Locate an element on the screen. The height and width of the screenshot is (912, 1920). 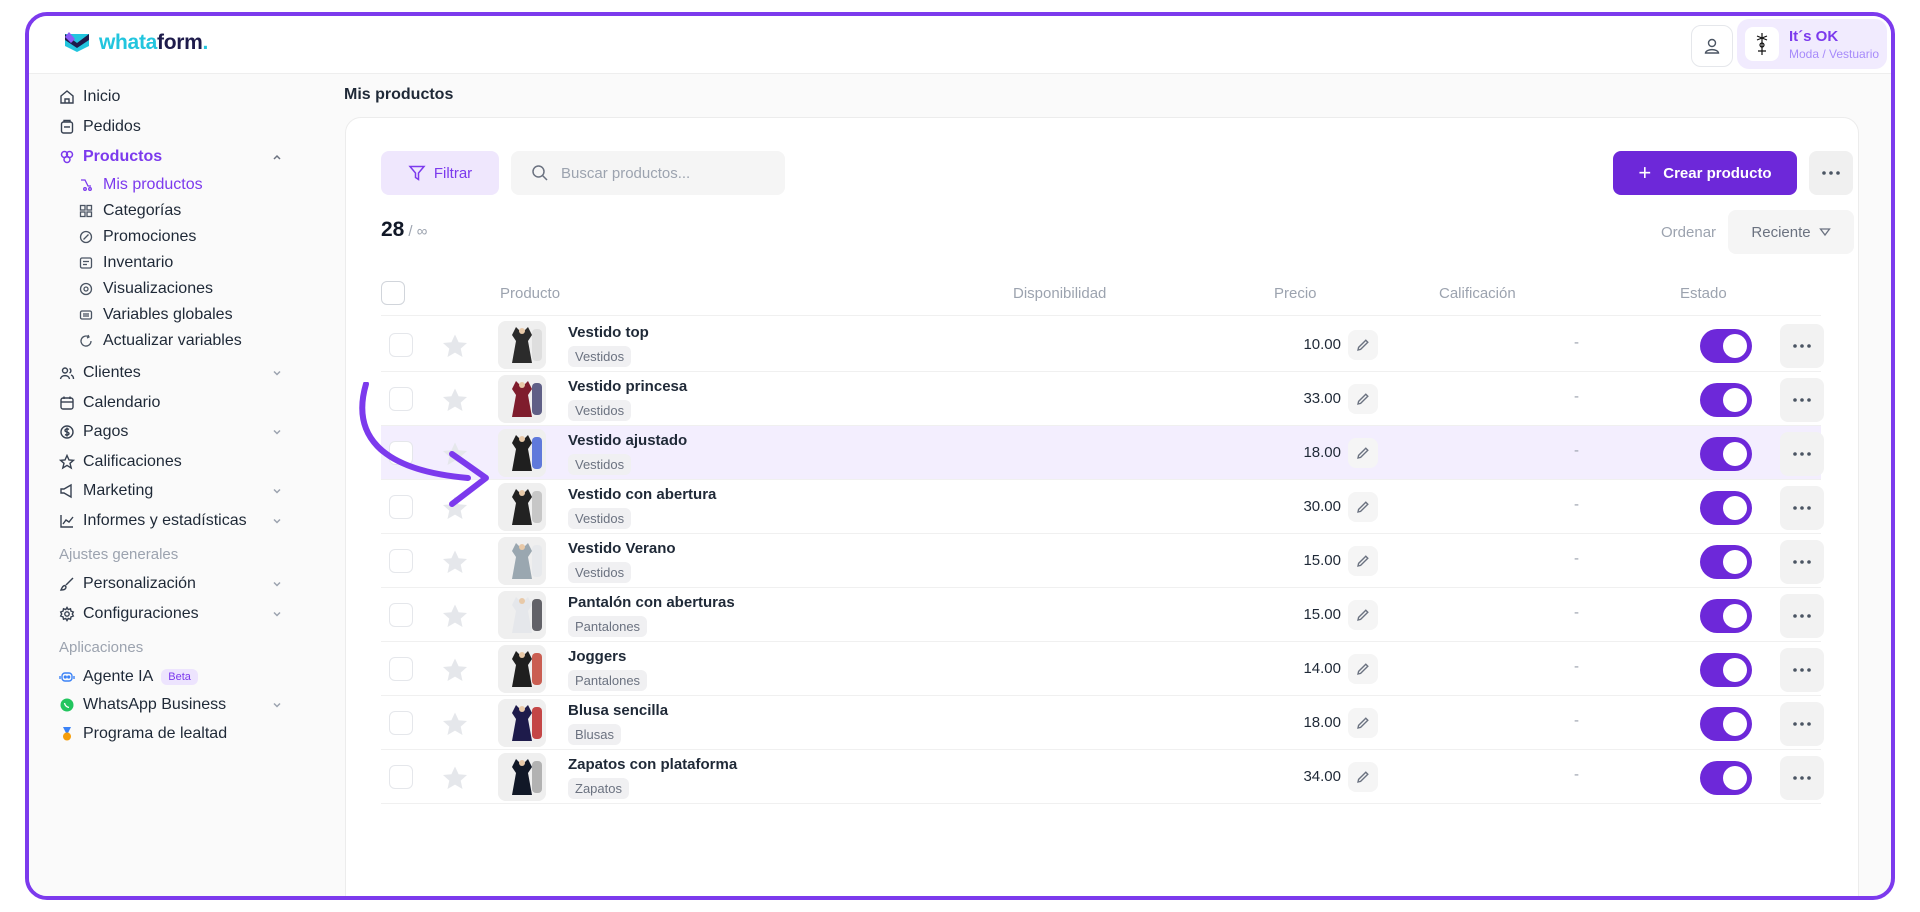
table-row: Blusa sencilla Blusas 18.00 - is located at coordinates (1102, 723).